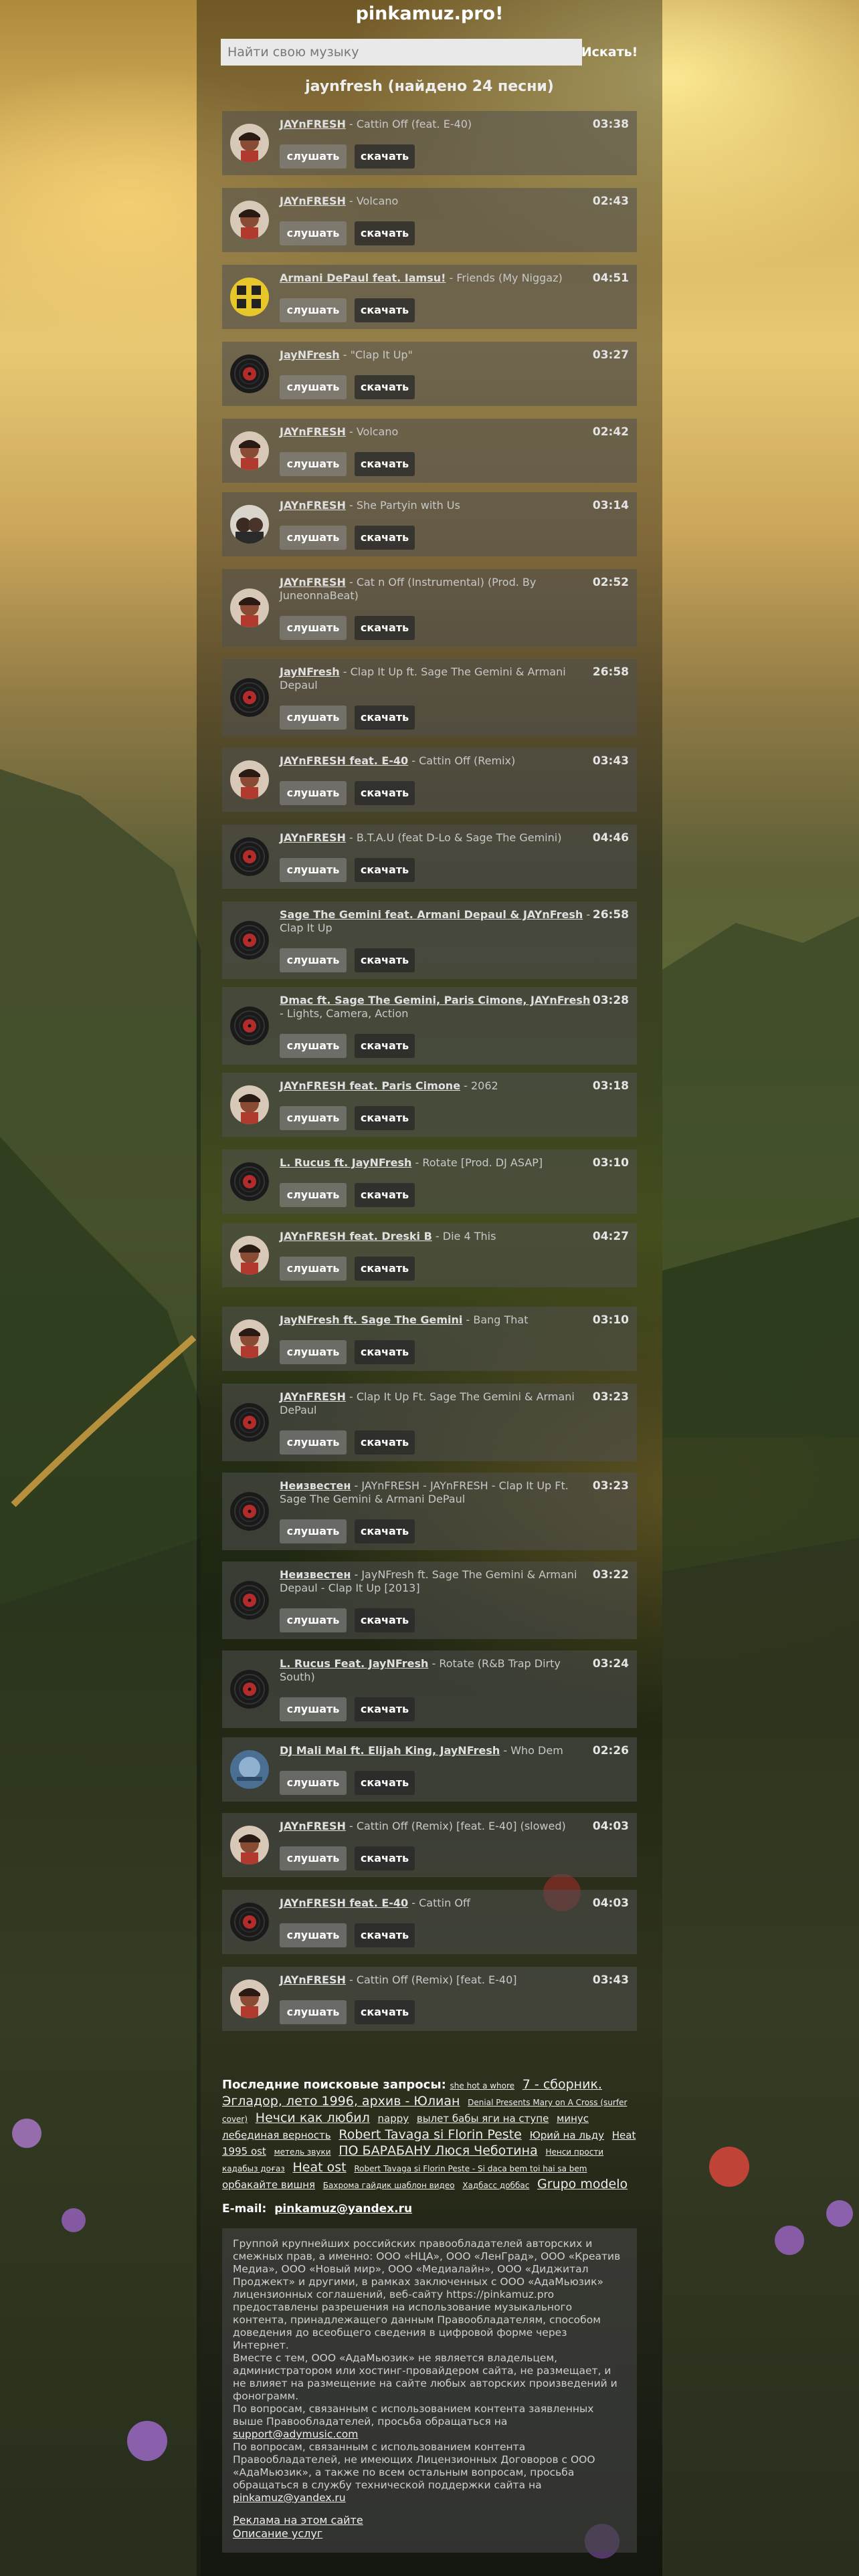 This screenshot has height=2576, width=859. What do you see at coordinates (483, 2119) in the screenshot?
I see `recent-search-link: вылет бабы яги на ступе` at bounding box center [483, 2119].